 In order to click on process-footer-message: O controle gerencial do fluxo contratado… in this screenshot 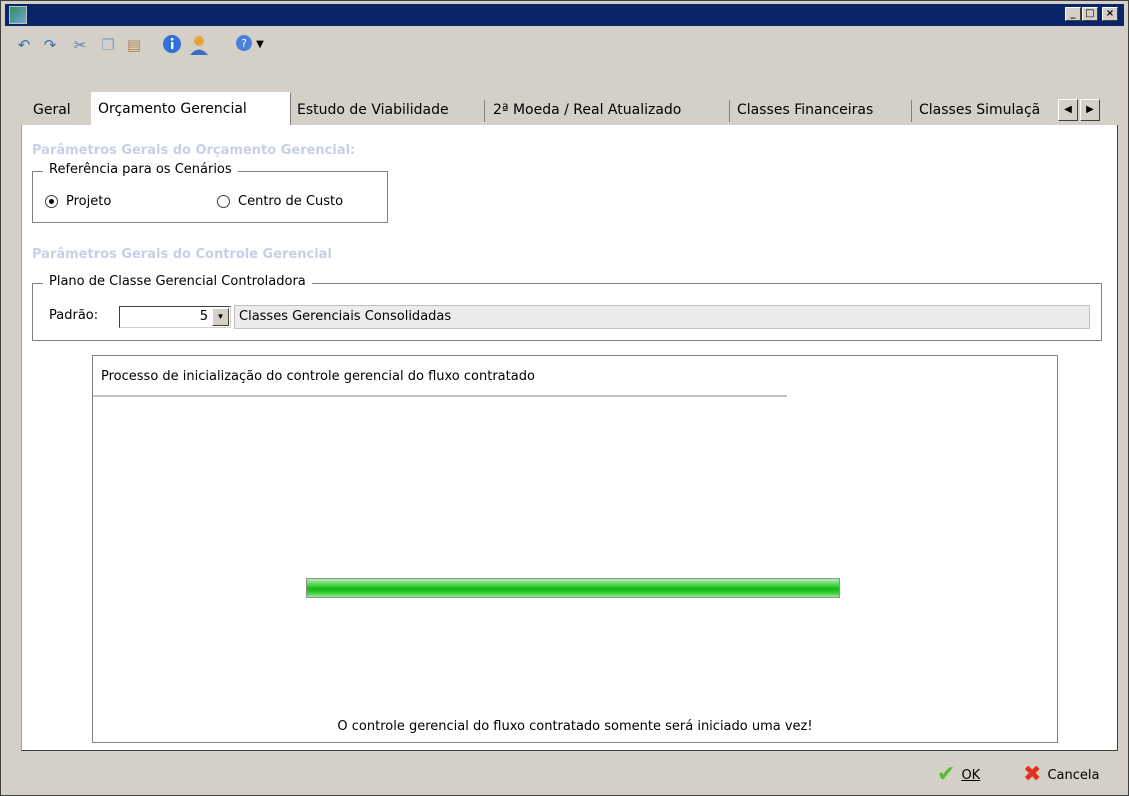, I will do `click(575, 726)`.